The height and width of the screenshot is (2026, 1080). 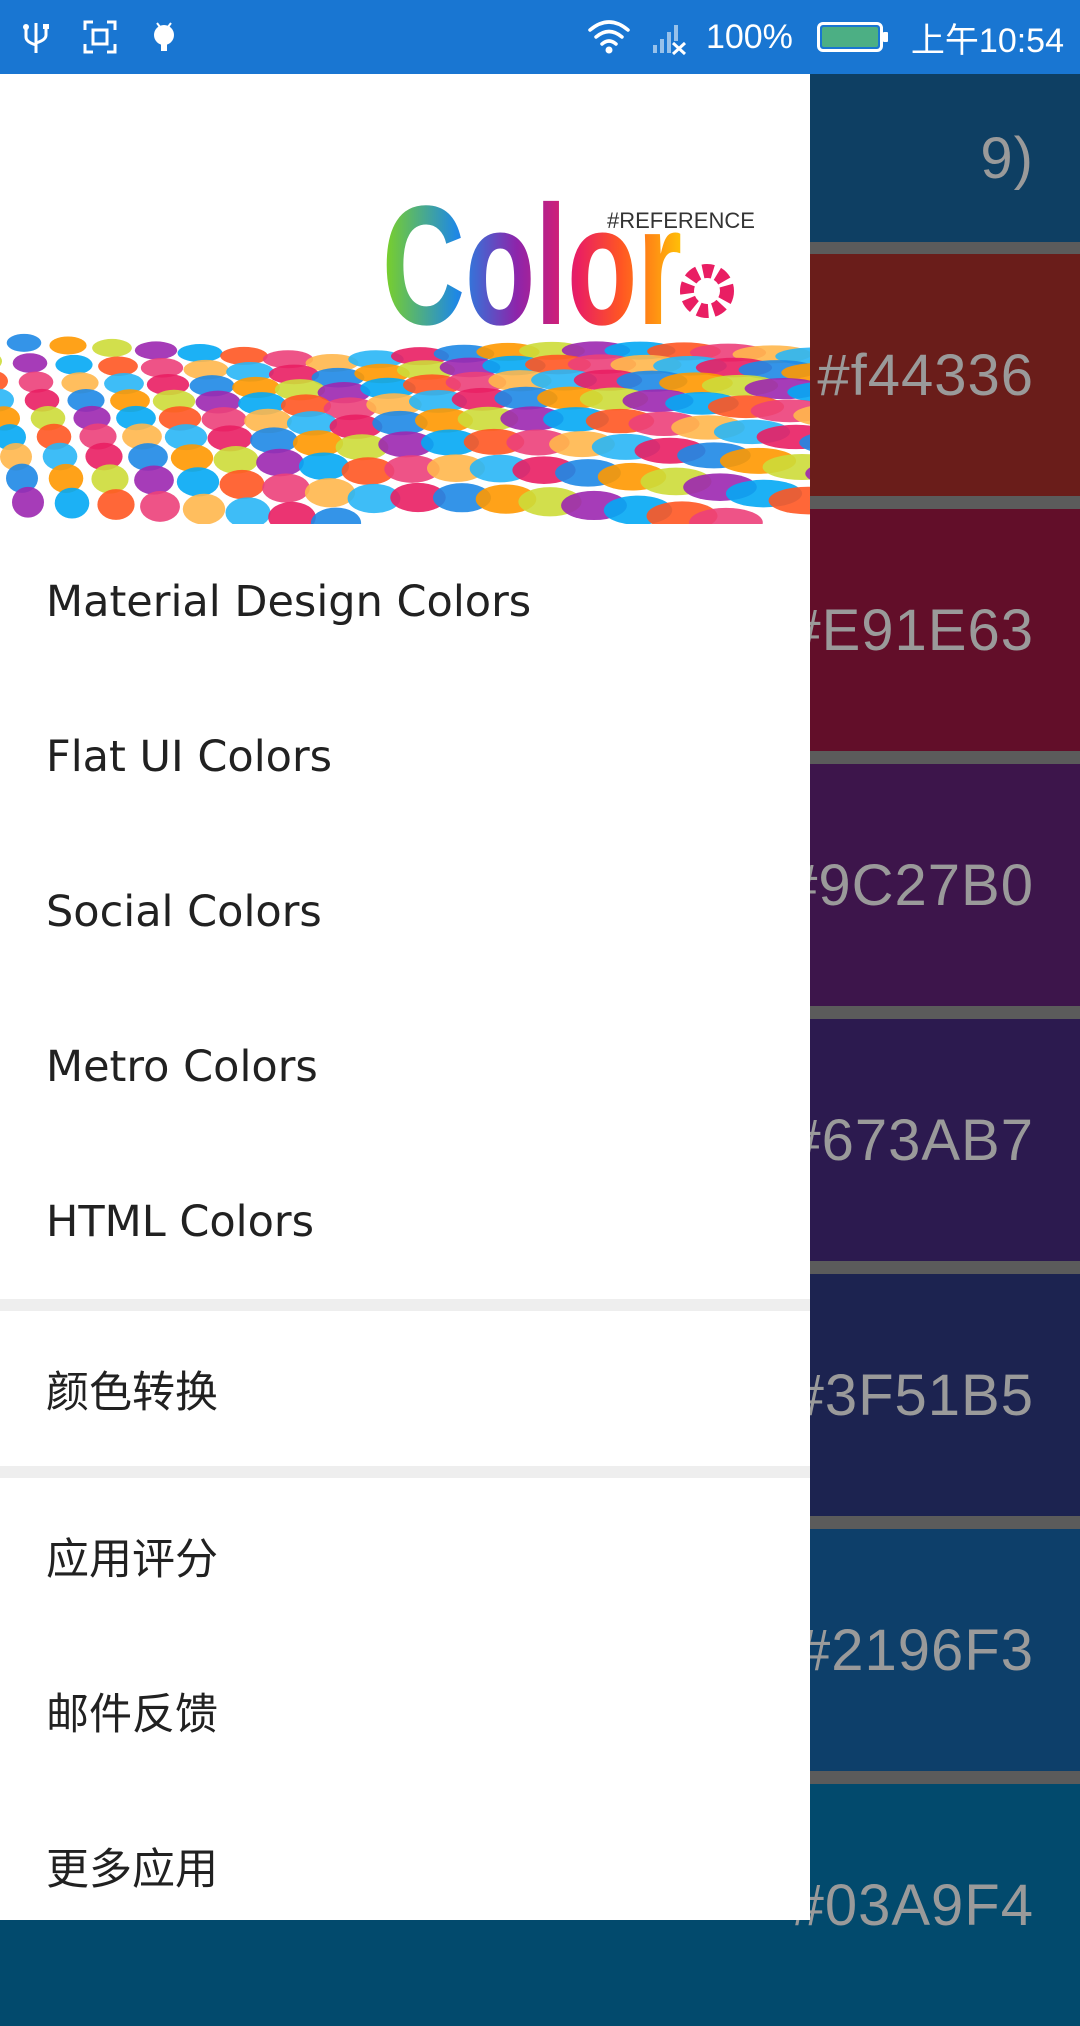 What do you see at coordinates (532, 266) in the screenshot?
I see `logo-text: Color` at bounding box center [532, 266].